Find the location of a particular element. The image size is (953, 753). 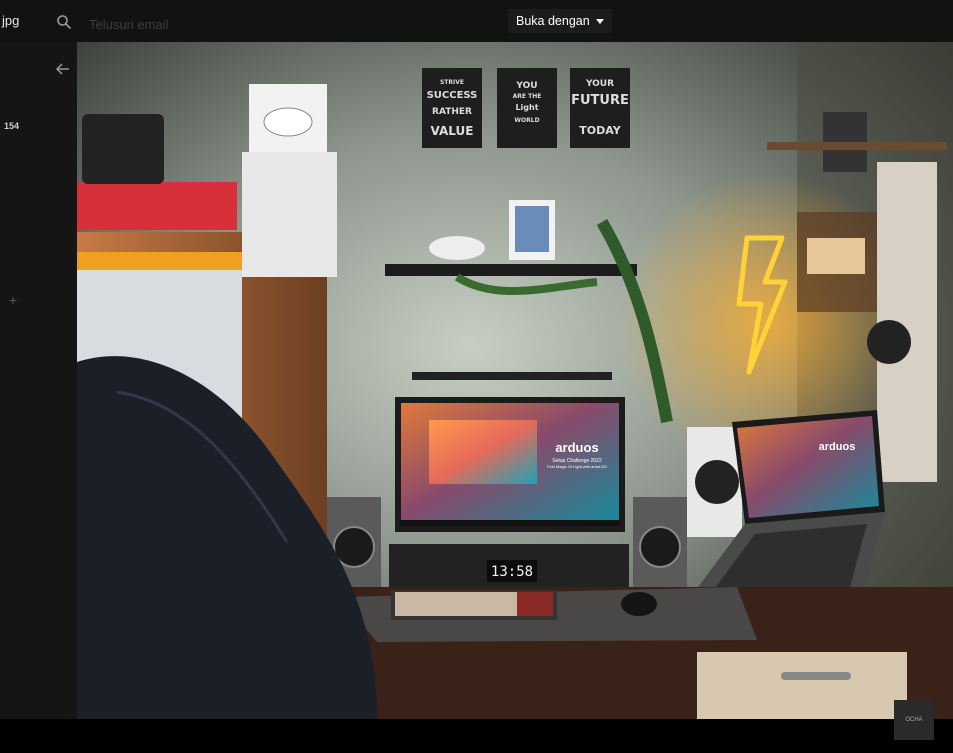

poster-3-line-1: YOUR is located at coordinates (599, 84).